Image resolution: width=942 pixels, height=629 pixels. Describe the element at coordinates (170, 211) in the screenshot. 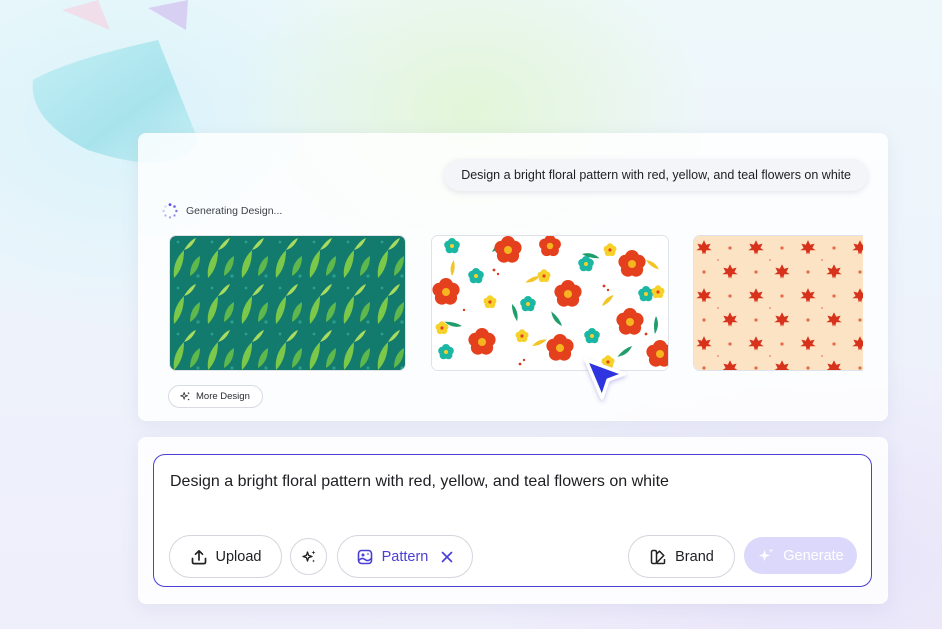

I see `loading-spinner-icon` at that location.